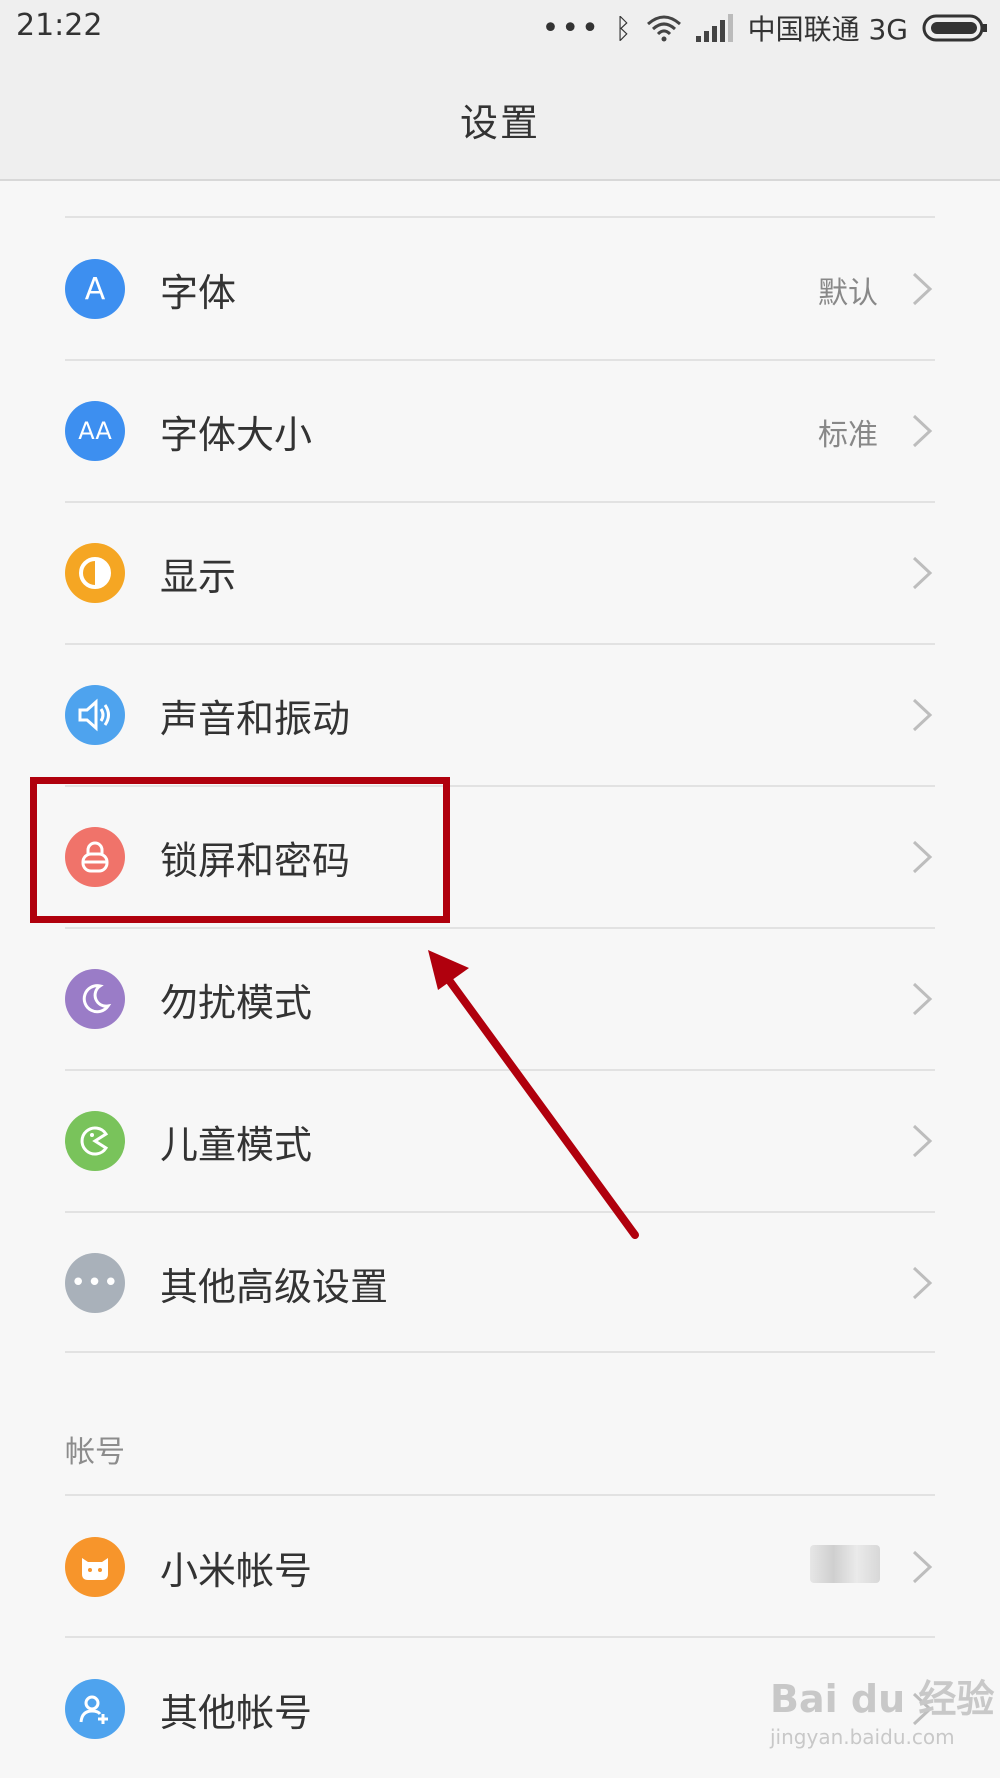  Describe the element at coordinates (533, 1094) in the screenshot. I see `annotation-arrow` at that location.